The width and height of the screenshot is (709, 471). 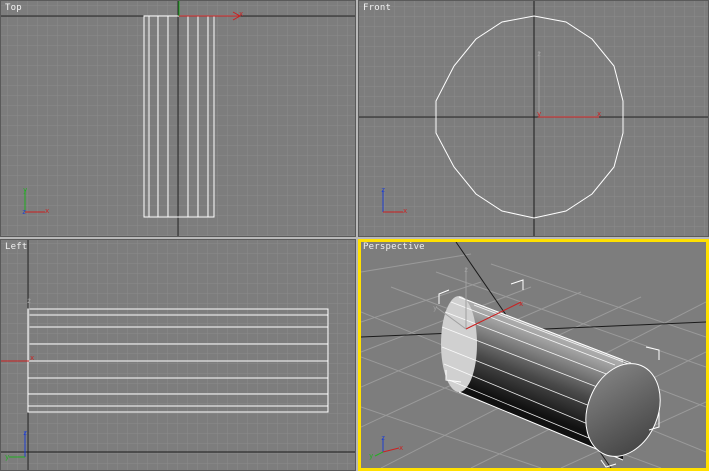 I want to click on viewport-label-left: Left, so click(x=16, y=247).